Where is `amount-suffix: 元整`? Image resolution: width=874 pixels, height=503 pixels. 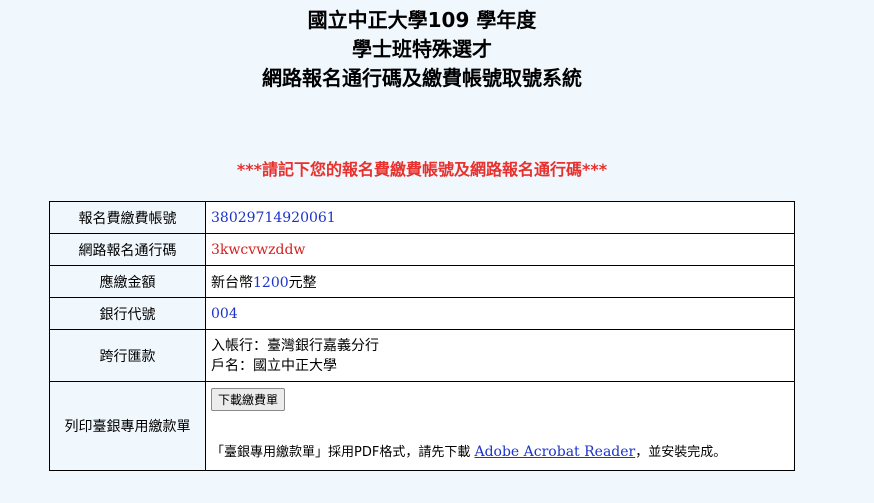 amount-suffix: 元整 is located at coordinates (302, 282).